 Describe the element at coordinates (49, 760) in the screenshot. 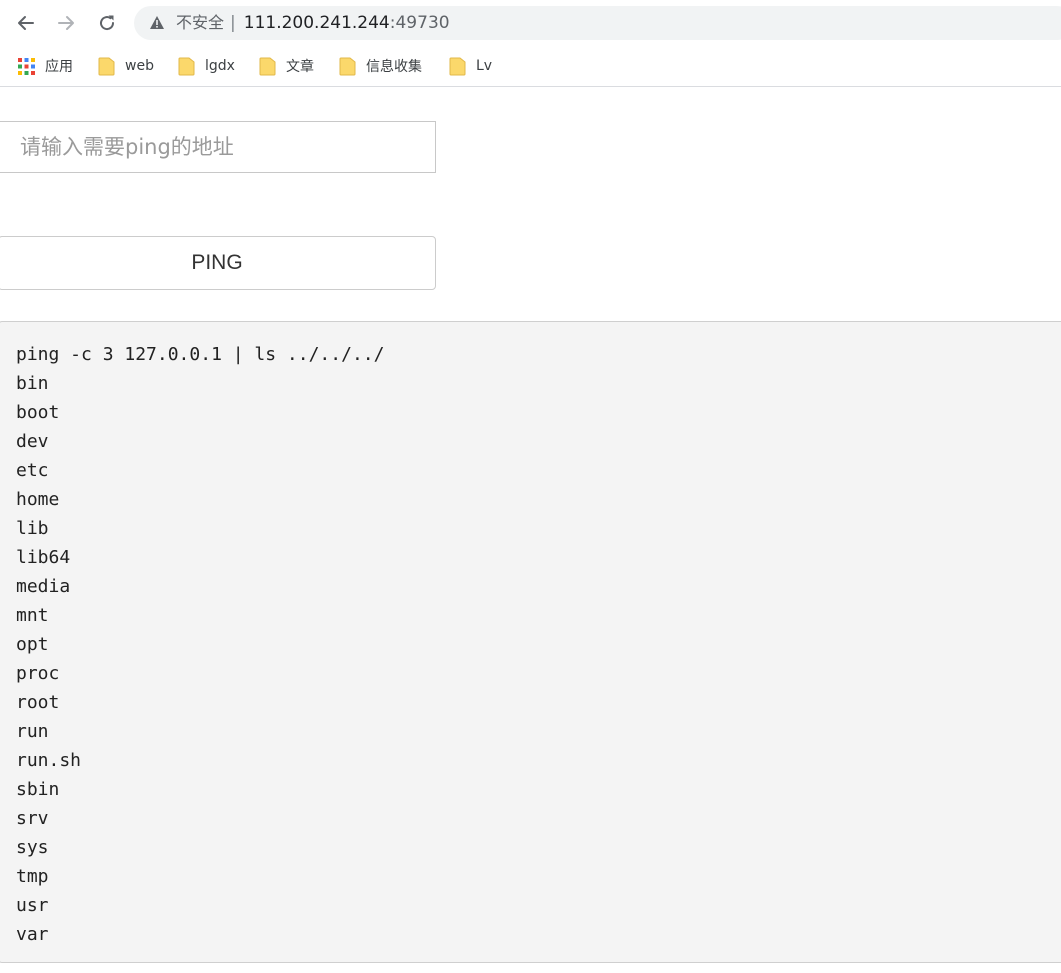

I see `output-line: run.sh` at that location.